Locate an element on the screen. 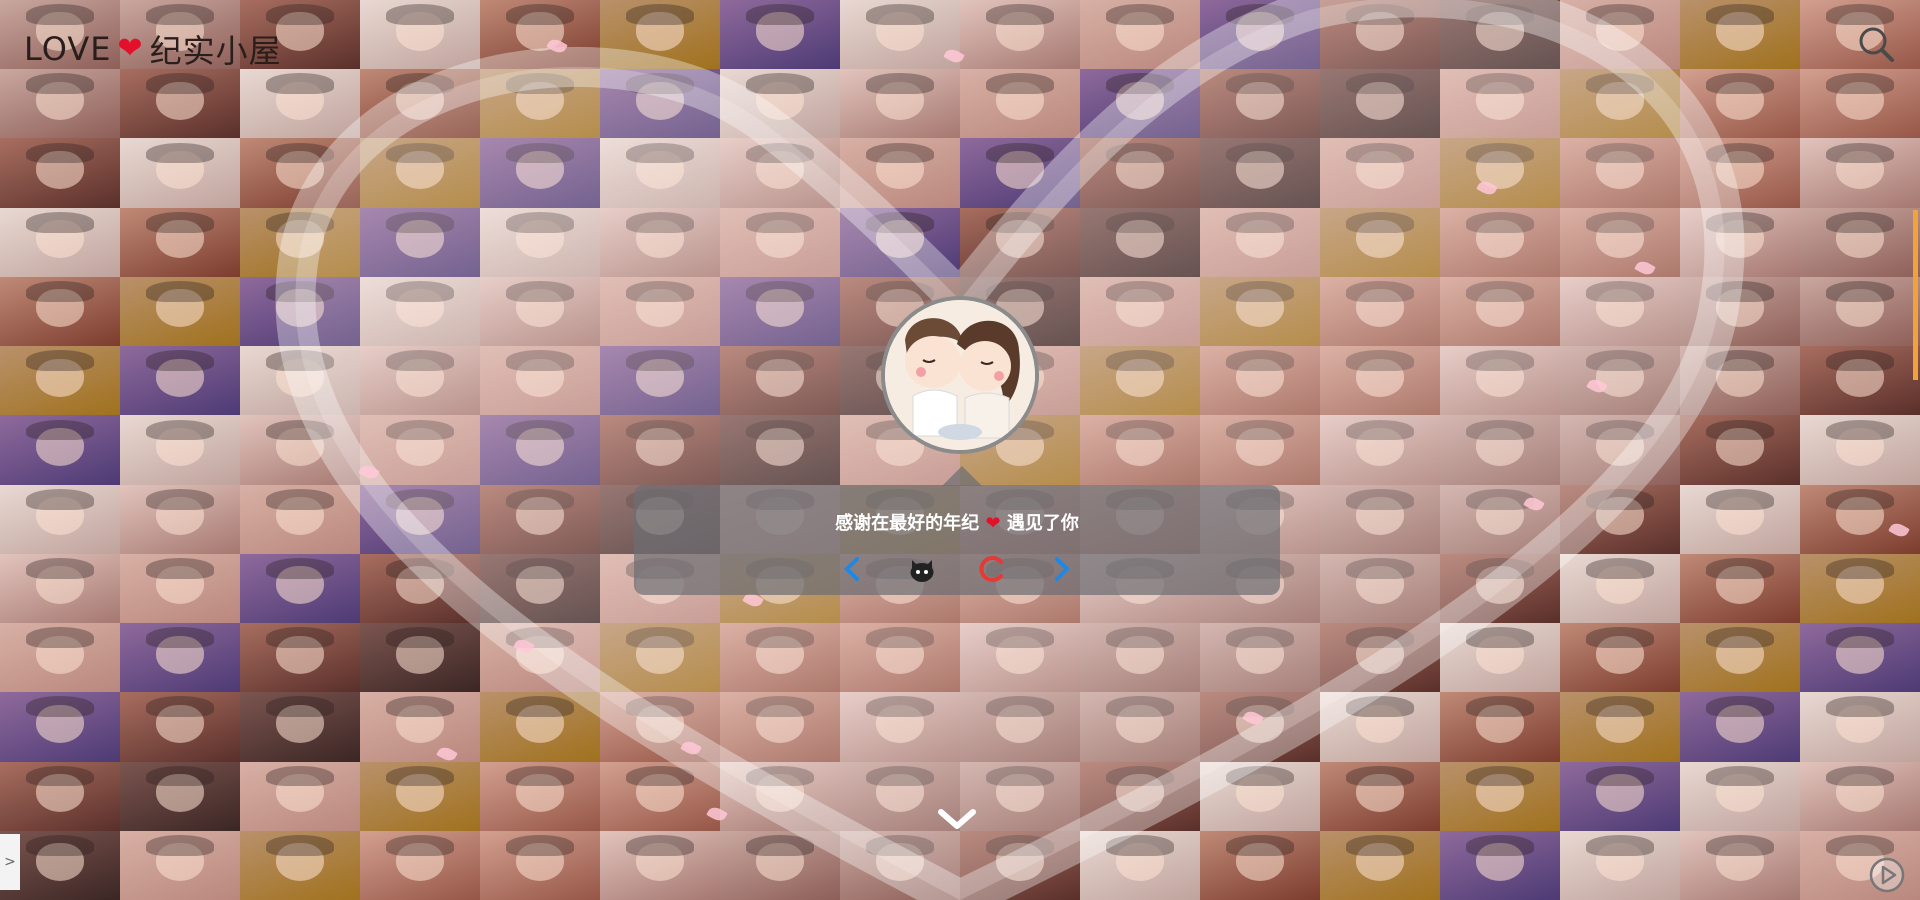 The image size is (1920, 900). next-button is located at coordinates (1062, 569).